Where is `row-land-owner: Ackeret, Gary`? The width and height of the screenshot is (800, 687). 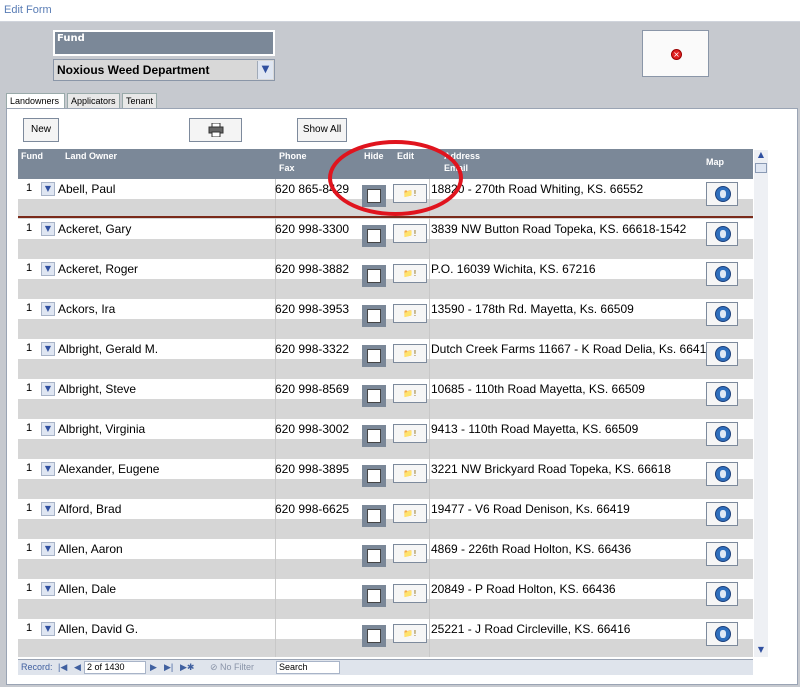
row-land-owner: Ackeret, Gary is located at coordinates (94, 229).